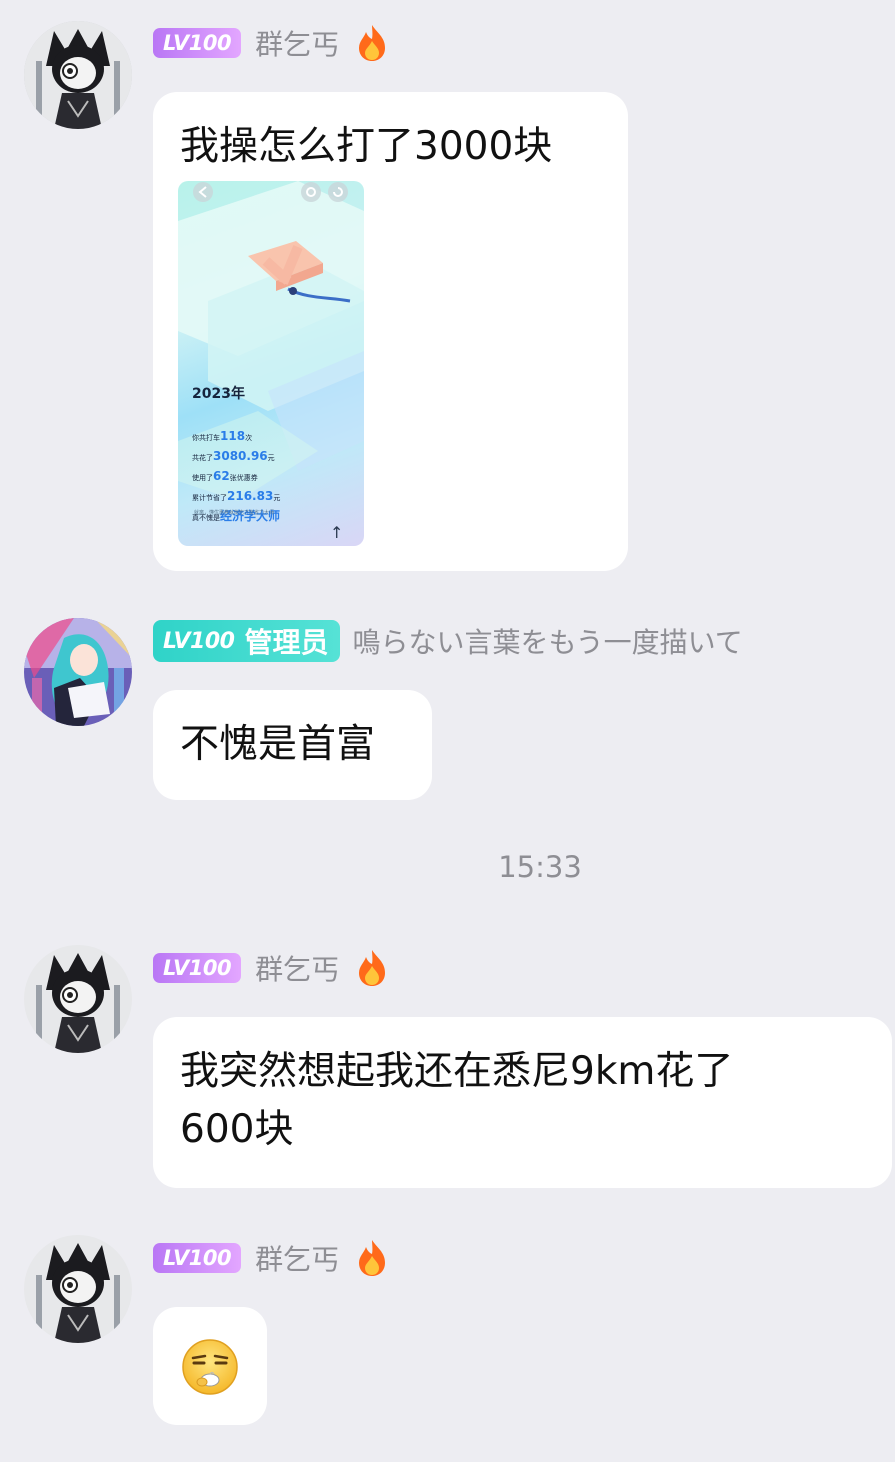 This screenshot has width=895, height=1462. I want to click on avatar-admin, so click(78, 672).